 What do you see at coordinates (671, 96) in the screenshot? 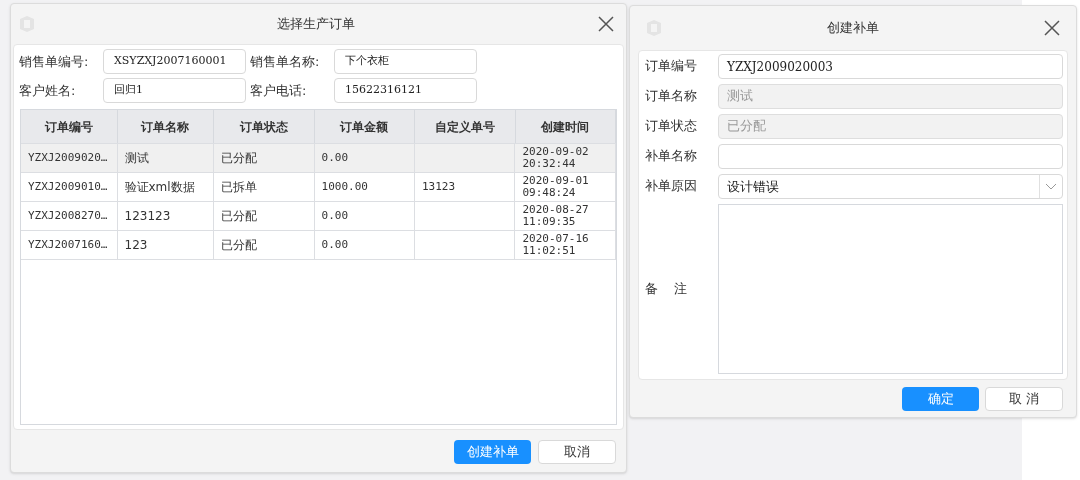
I see `field-label: 订单名称` at bounding box center [671, 96].